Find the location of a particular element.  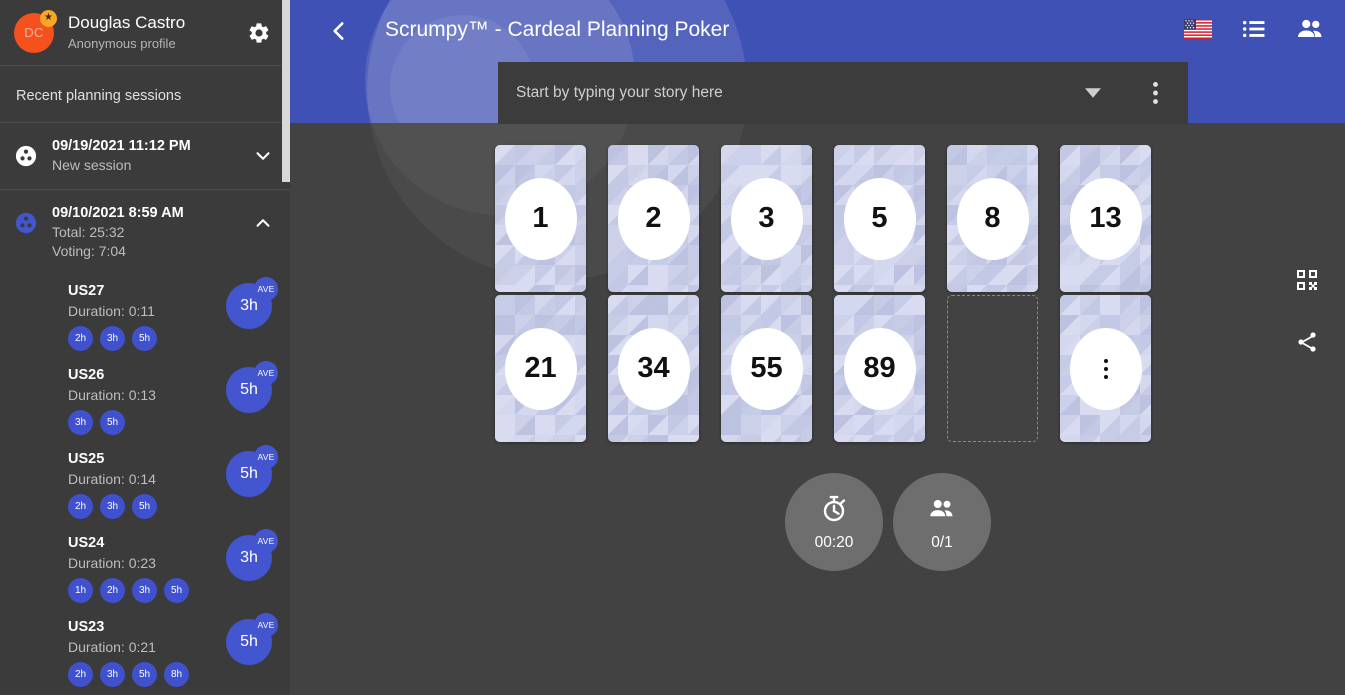

story-row: US24 Duration: 0:23 1h 2h 3h 5h 3h AVE is located at coordinates (145, 569).